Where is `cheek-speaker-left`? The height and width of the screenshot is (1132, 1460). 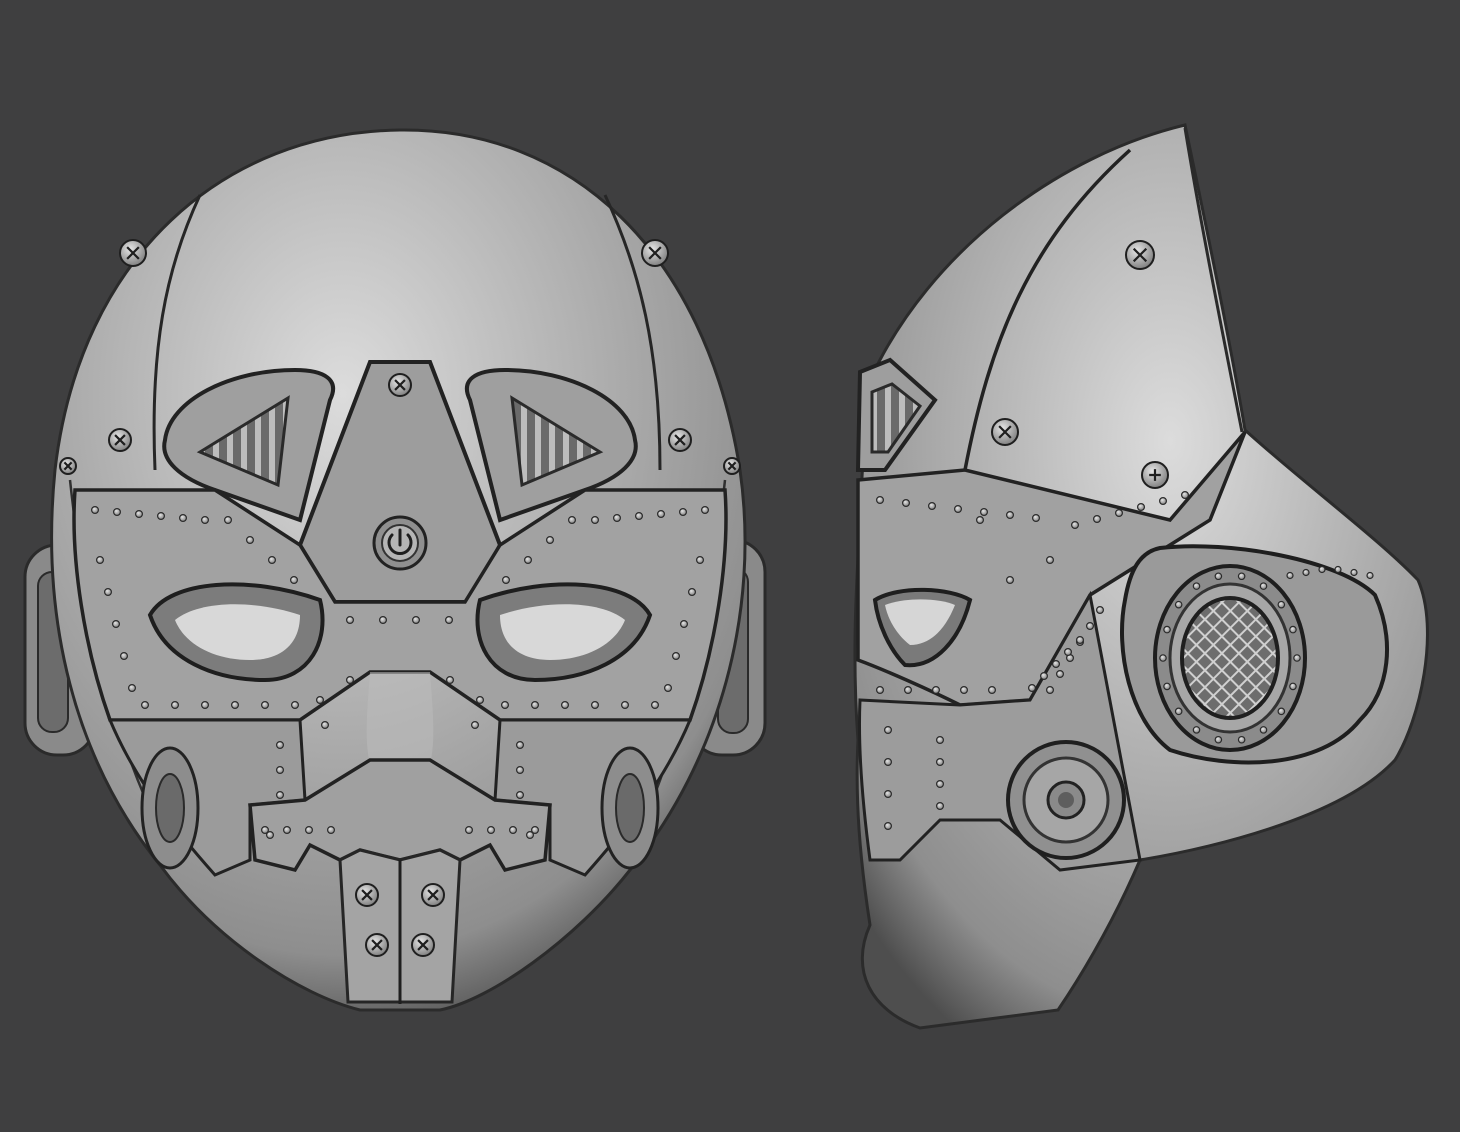
cheek-speaker-left is located at coordinates (170, 808).